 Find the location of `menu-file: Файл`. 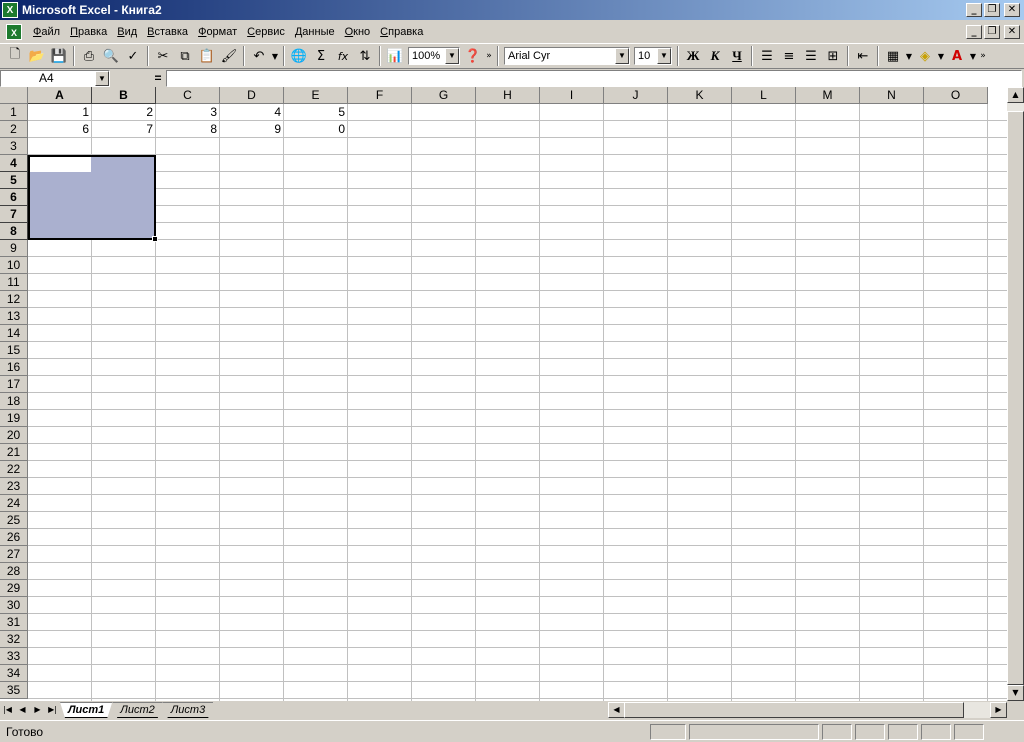

menu-file: Файл is located at coordinates (46, 32).